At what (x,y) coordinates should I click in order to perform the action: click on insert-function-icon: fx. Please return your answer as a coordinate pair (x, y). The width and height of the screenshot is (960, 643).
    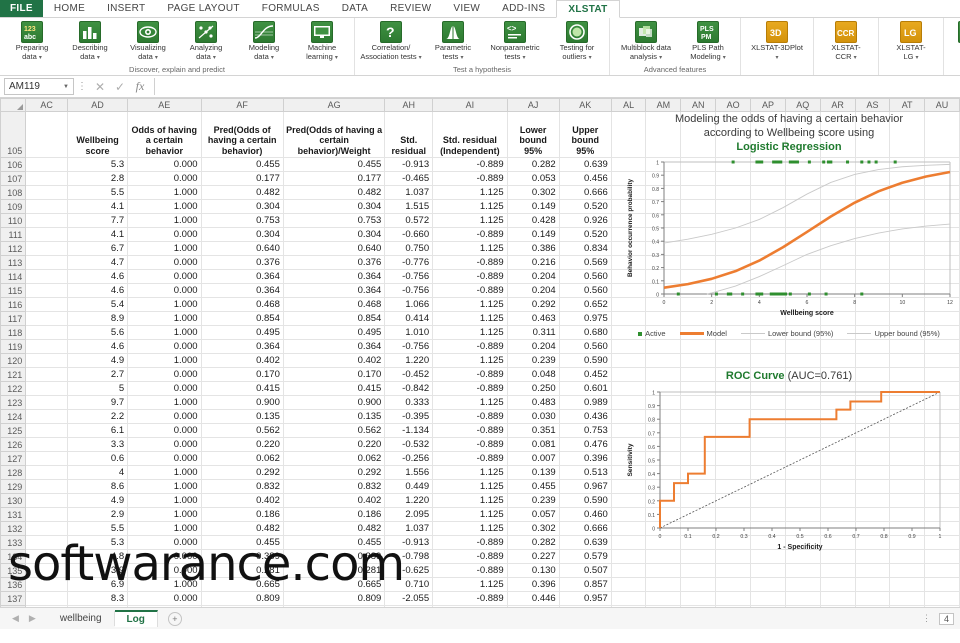
    Looking at the image, I should click on (140, 86).